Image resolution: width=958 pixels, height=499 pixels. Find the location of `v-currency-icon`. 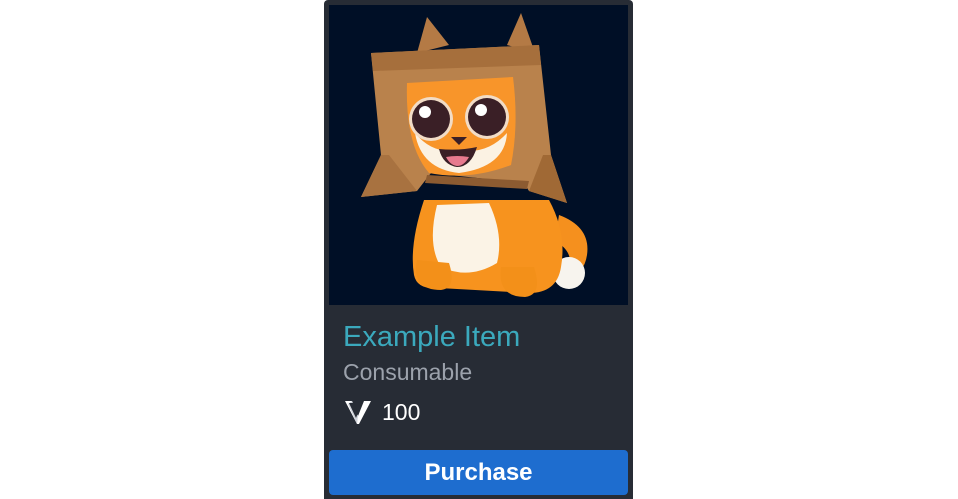

v-currency-icon is located at coordinates (358, 412).